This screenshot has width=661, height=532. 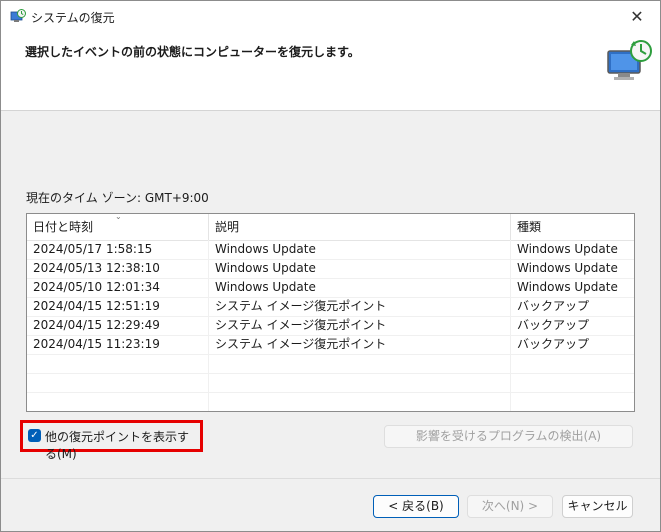 What do you see at coordinates (118, 306) in the screenshot?
I see `cell-date: 2024/04/15 12:51:19` at bounding box center [118, 306].